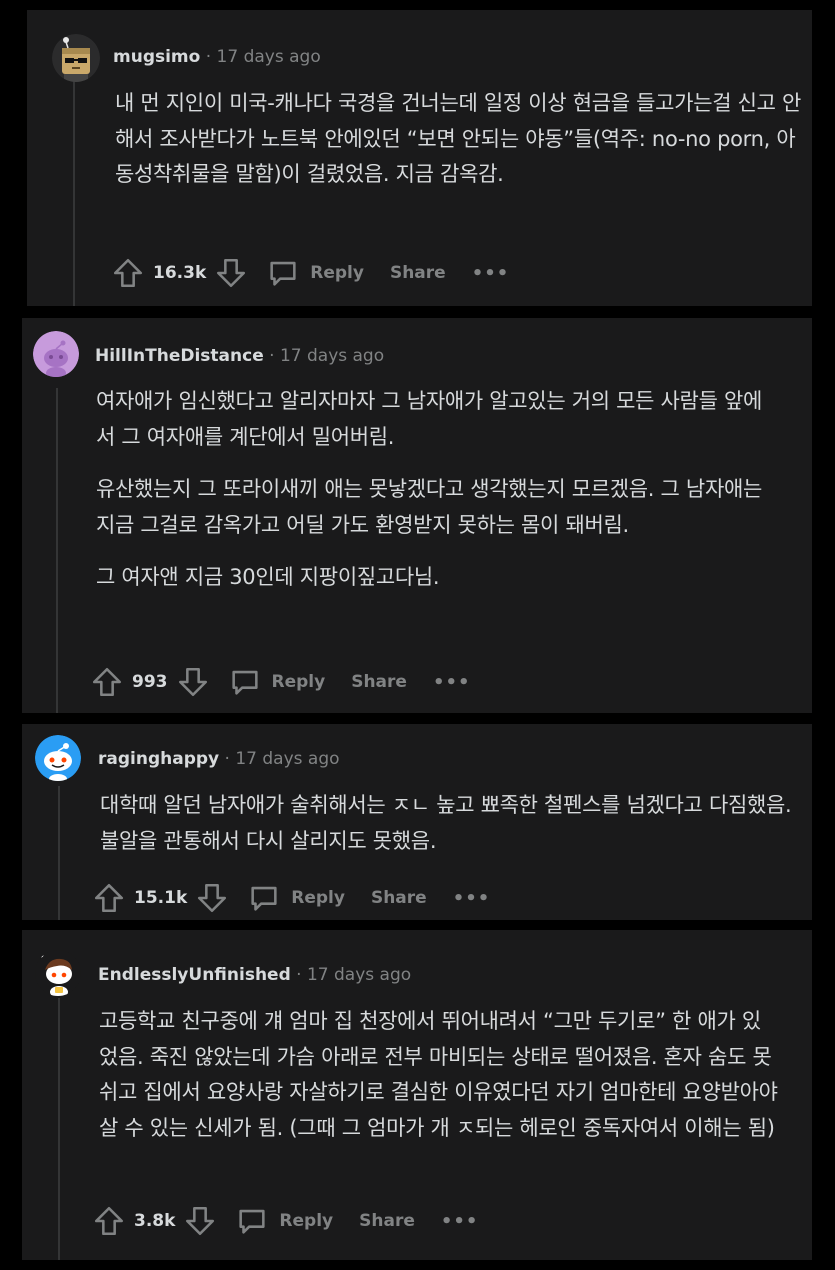  I want to click on username: mugsimo, so click(156, 57).